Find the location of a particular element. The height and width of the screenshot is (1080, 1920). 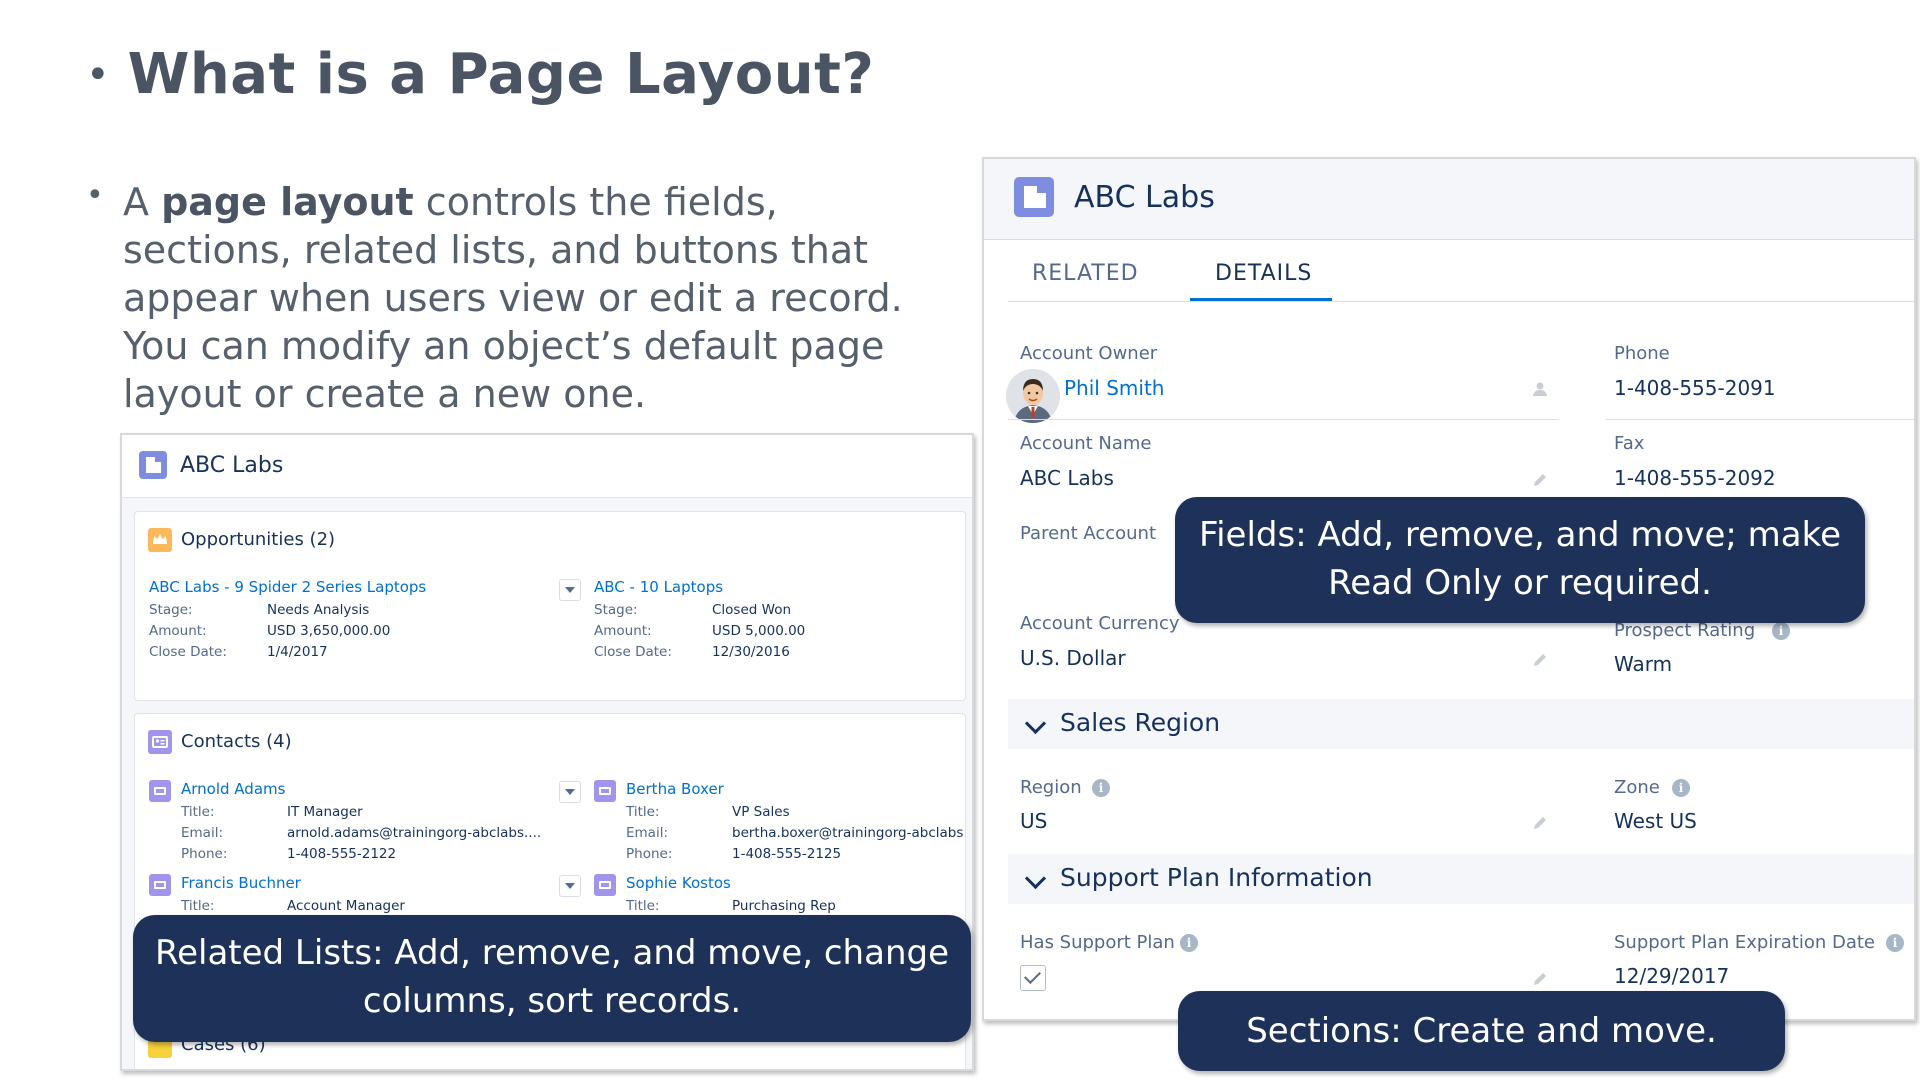

zone-label: Zone is located at coordinates (1637, 787).